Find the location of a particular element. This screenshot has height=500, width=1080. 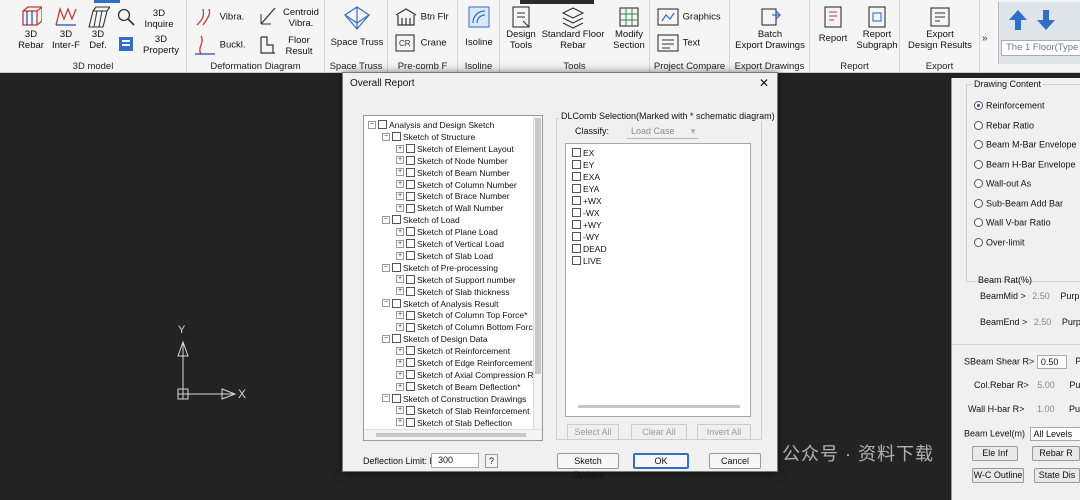

load-case-scrollbar is located at coordinates (659, 406).